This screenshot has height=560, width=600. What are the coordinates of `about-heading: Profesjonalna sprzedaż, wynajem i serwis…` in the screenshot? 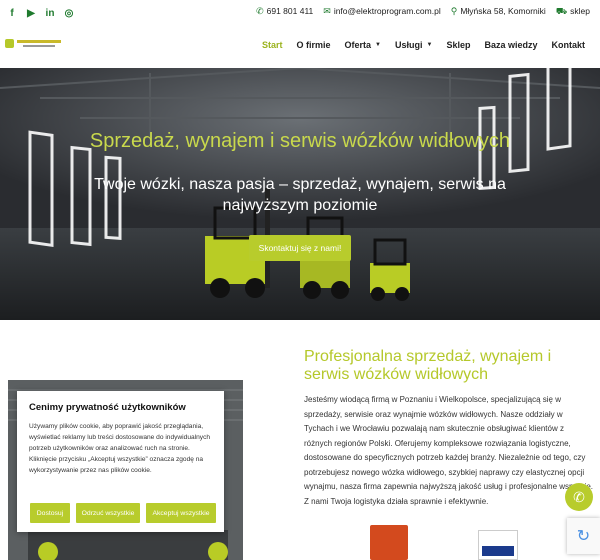 It's located at (428, 365).